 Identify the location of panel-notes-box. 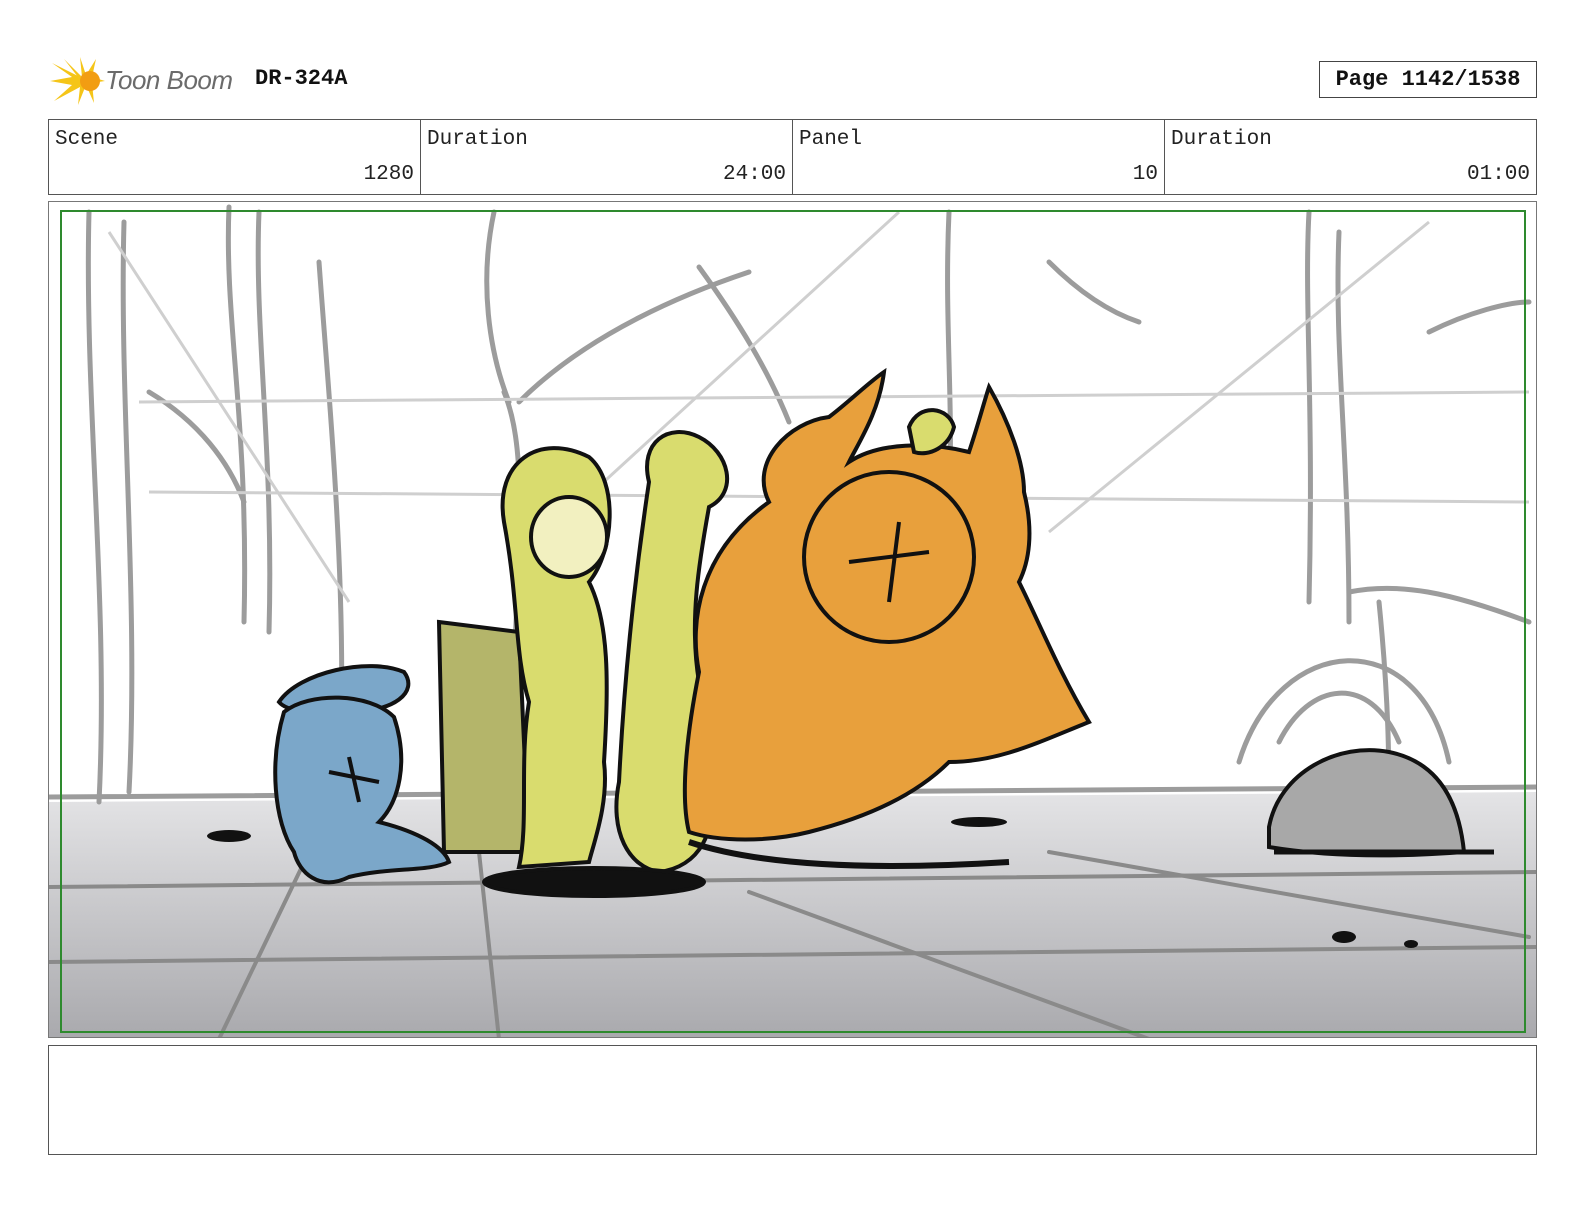
(792, 1100).